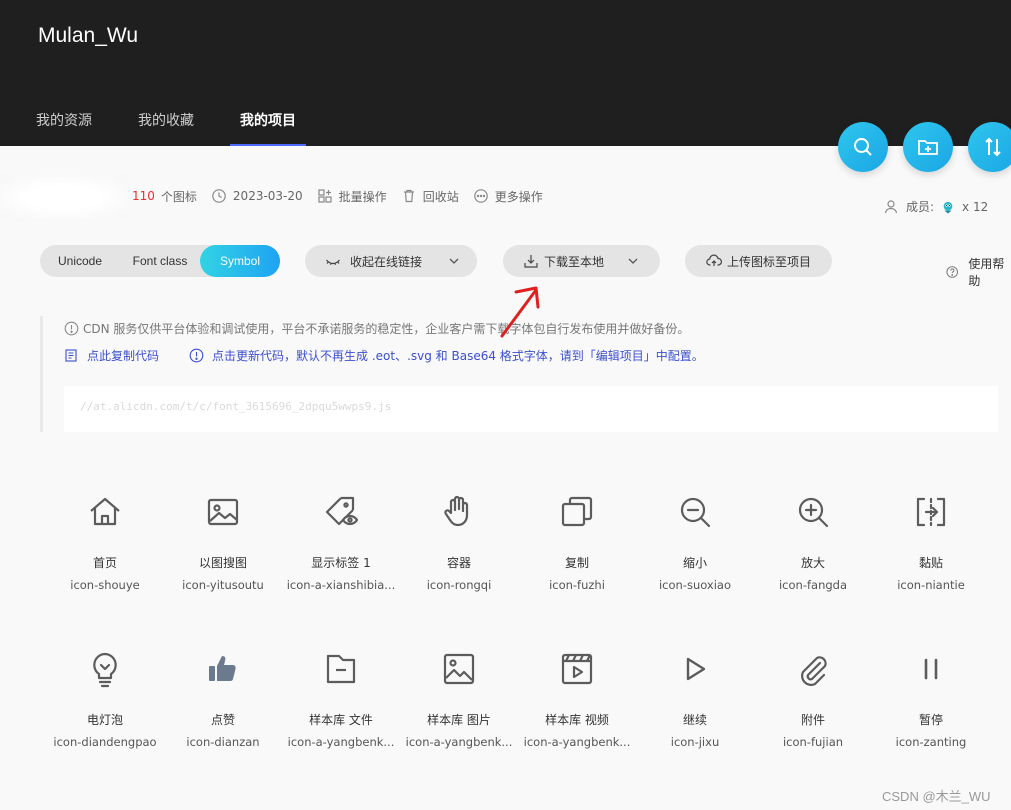 The image size is (1011, 810). I want to click on more-icon, so click(480, 196).